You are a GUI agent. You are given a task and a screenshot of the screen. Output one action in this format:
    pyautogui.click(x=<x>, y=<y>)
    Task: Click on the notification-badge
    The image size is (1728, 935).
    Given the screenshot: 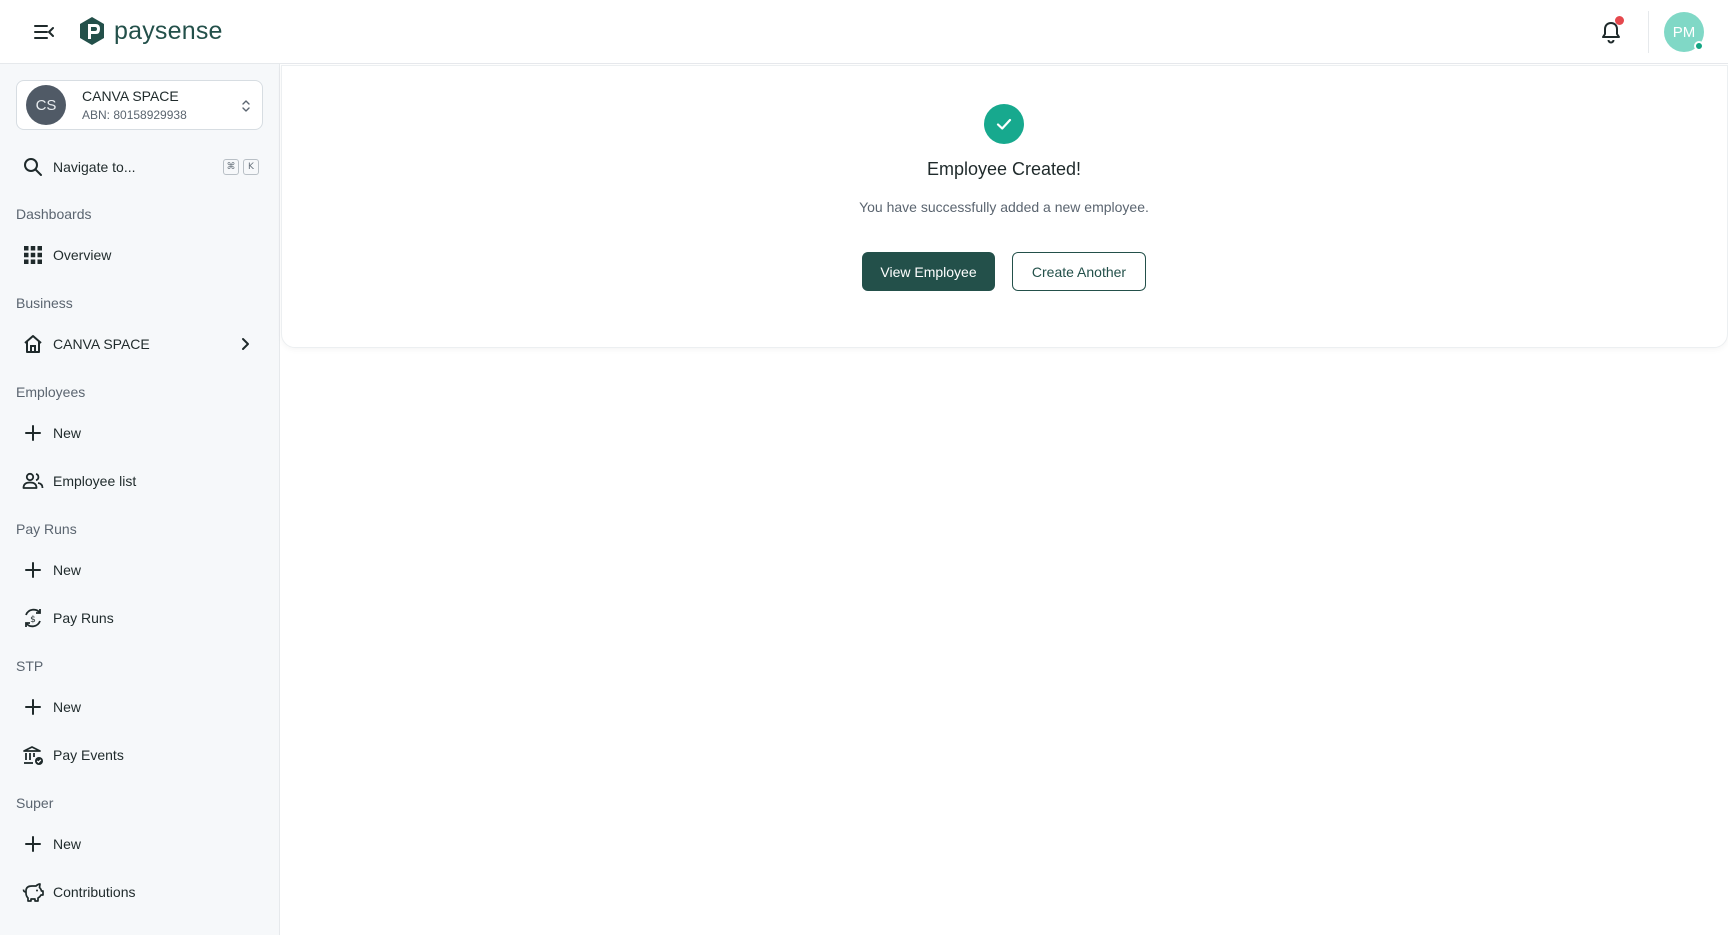 What is the action you would take?
    pyautogui.click(x=1619, y=20)
    